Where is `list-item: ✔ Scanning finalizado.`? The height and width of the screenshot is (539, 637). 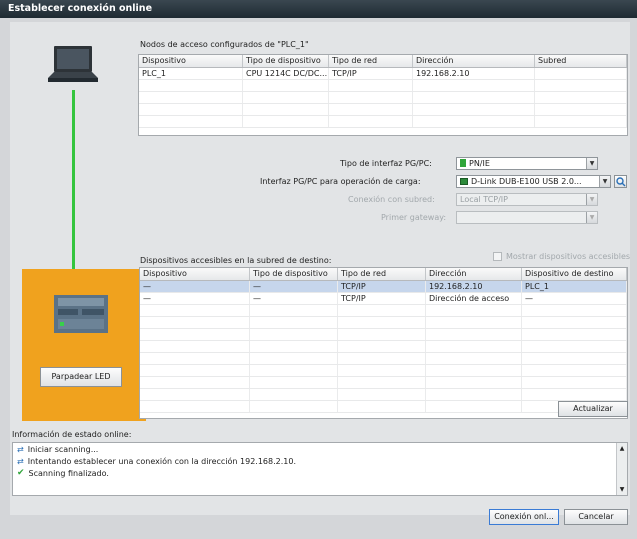 list-item: ✔ Scanning finalizado. is located at coordinates (320, 473).